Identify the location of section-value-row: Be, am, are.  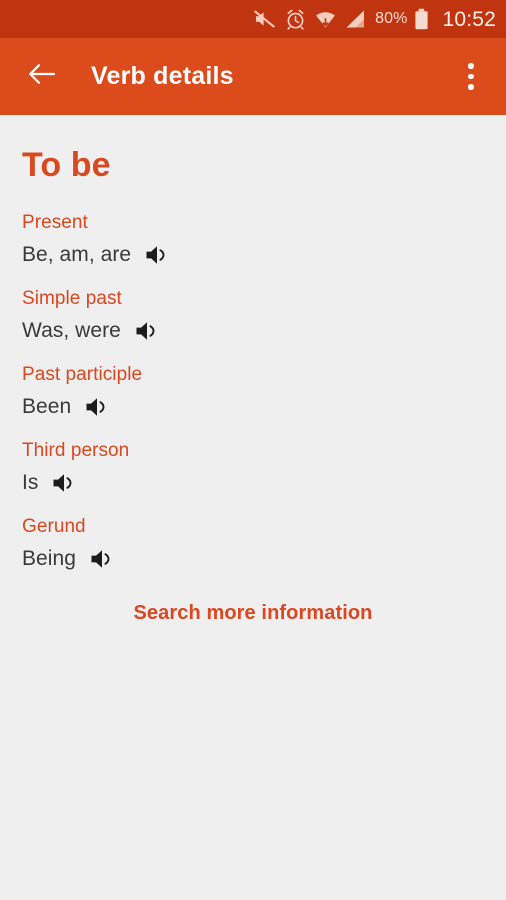
(253, 255).